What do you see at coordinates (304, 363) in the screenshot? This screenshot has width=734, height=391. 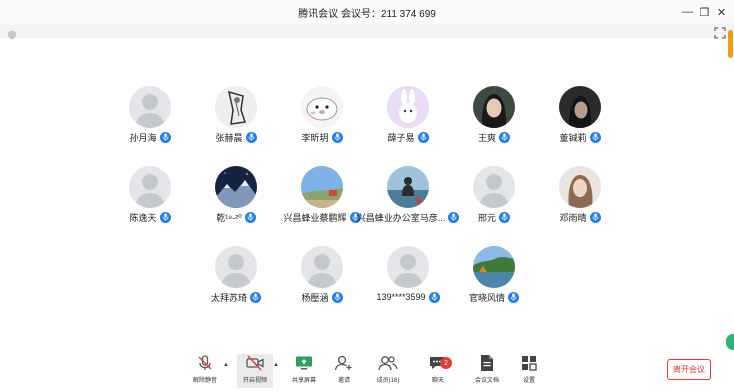 I see `share-screen-icon` at bounding box center [304, 363].